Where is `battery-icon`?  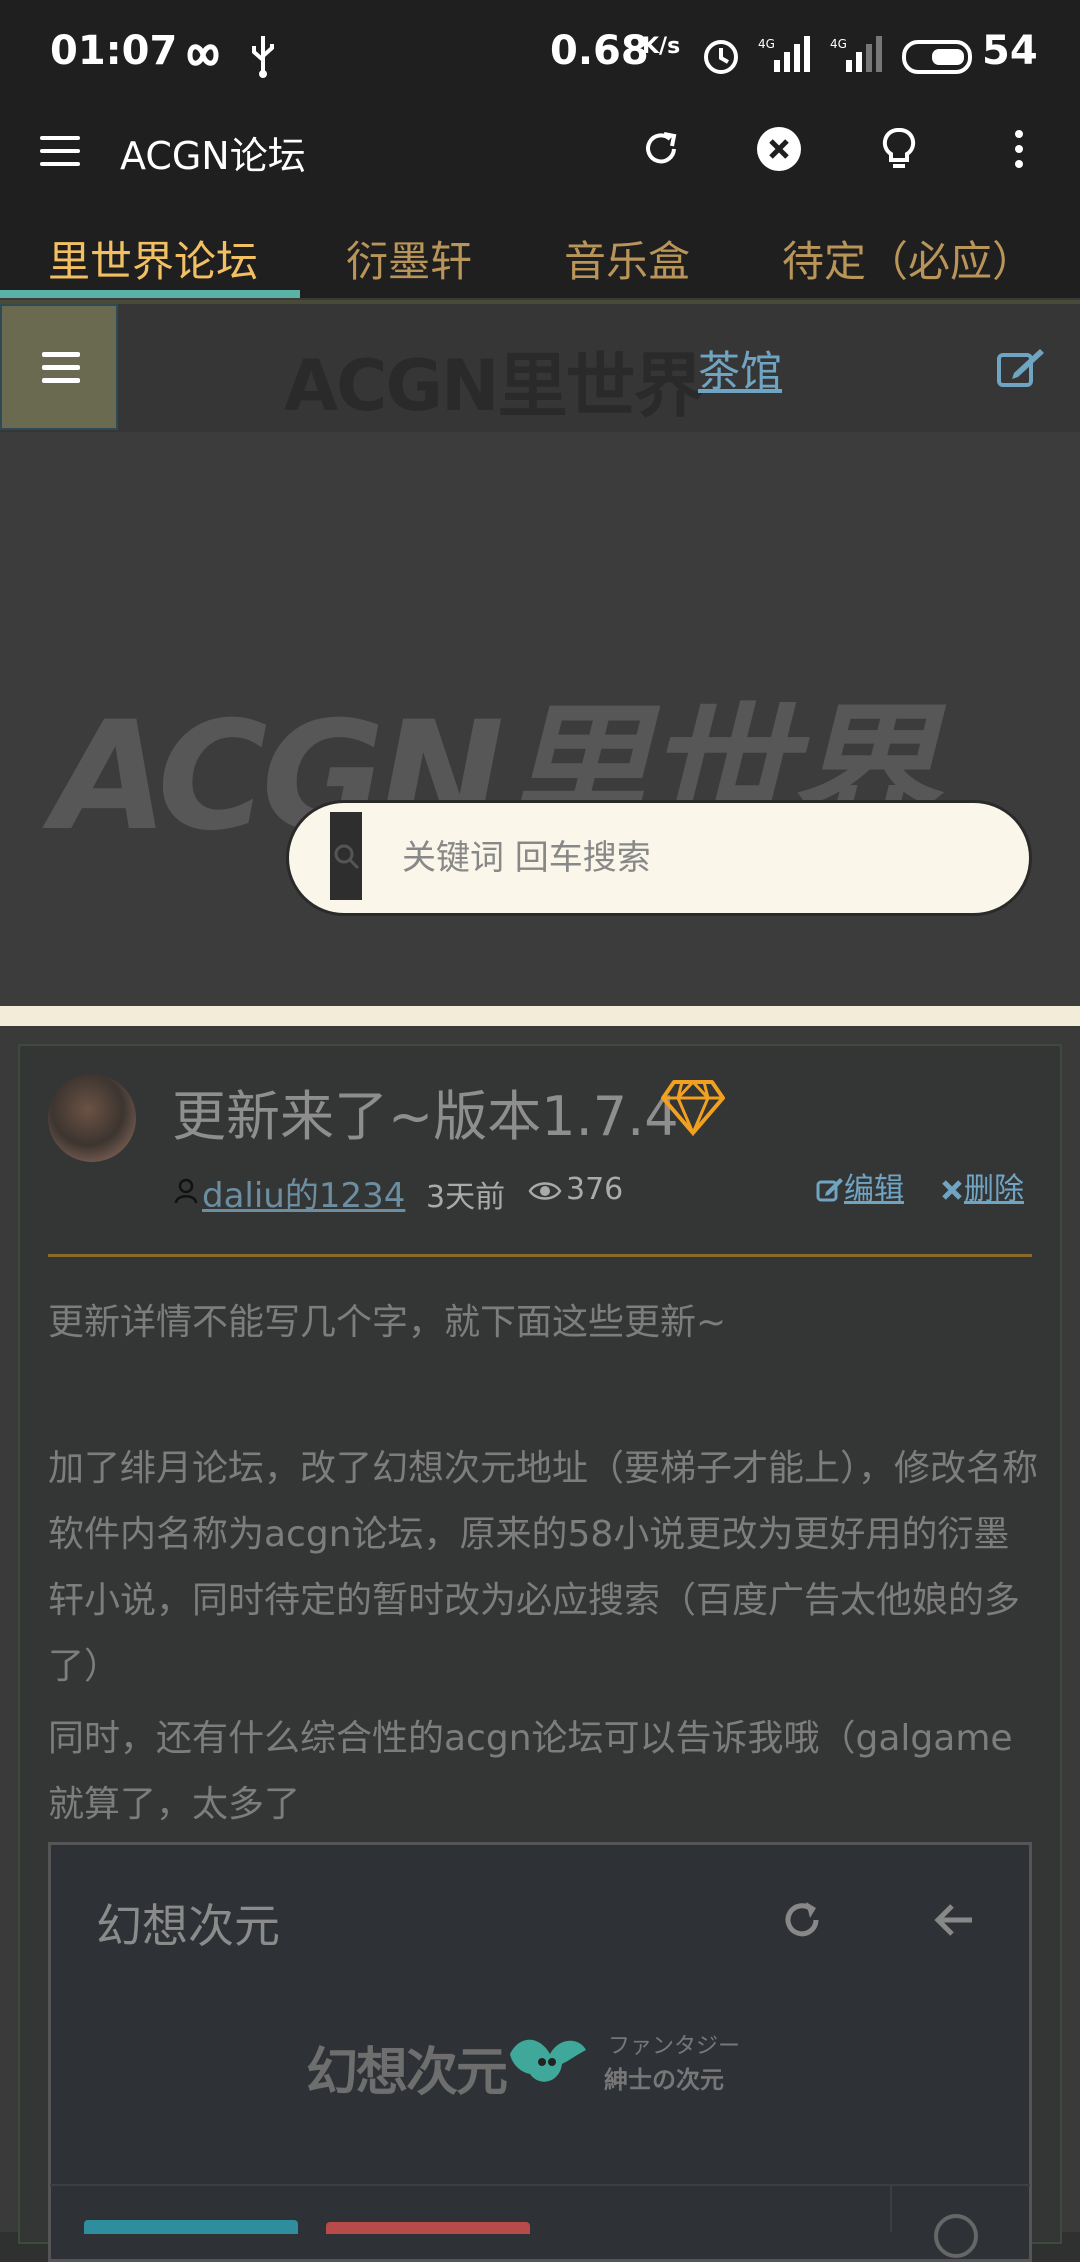 battery-icon is located at coordinates (937, 57).